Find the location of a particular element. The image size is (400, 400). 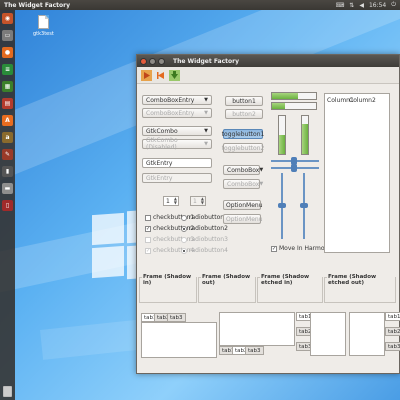

media-previous-icon is located at coordinates (160, 75).